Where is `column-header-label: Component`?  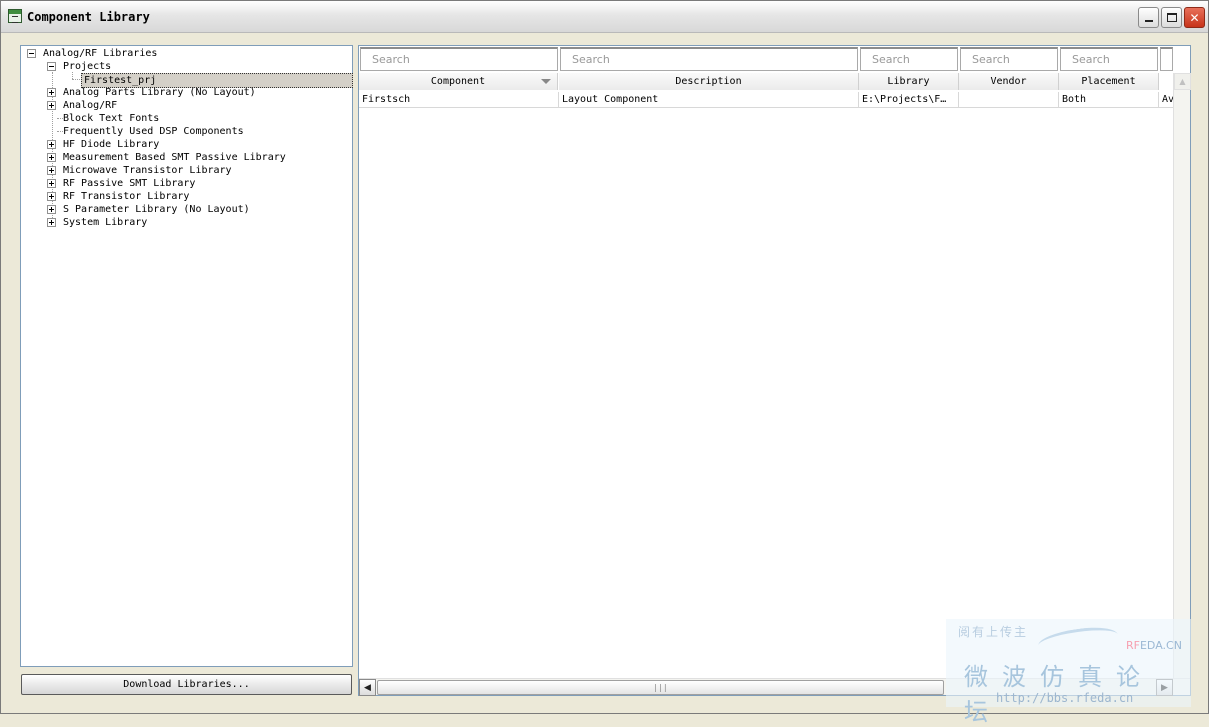
column-header-label: Component is located at coordinates (458, 81).